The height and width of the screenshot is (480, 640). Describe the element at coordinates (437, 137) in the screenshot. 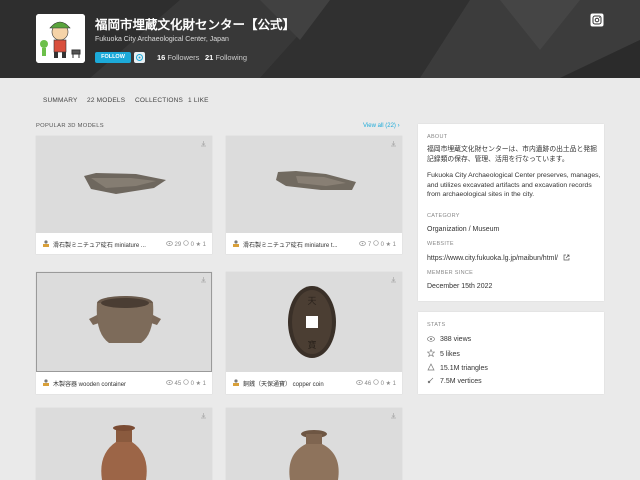

I see `about-label: ABOUT` at that location.